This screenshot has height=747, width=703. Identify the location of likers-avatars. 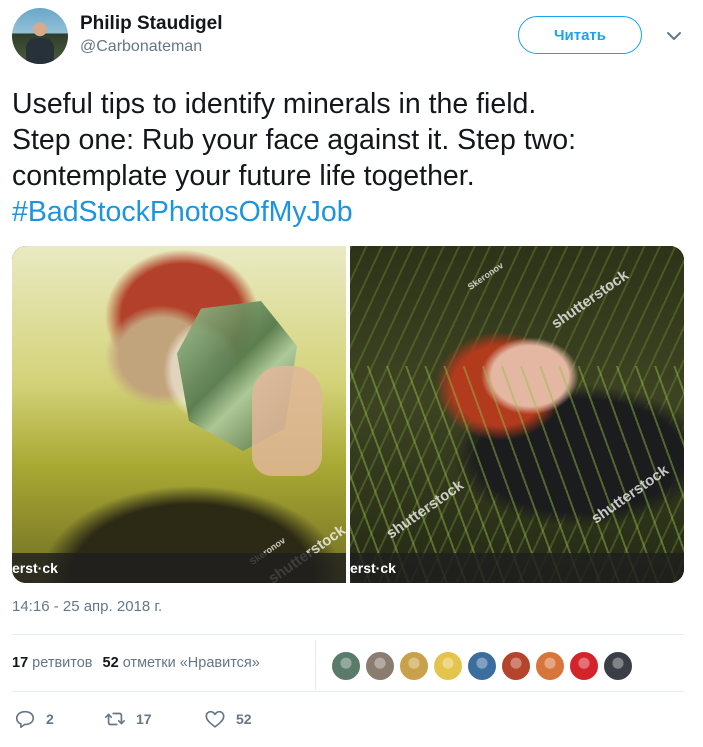
(482, 666).